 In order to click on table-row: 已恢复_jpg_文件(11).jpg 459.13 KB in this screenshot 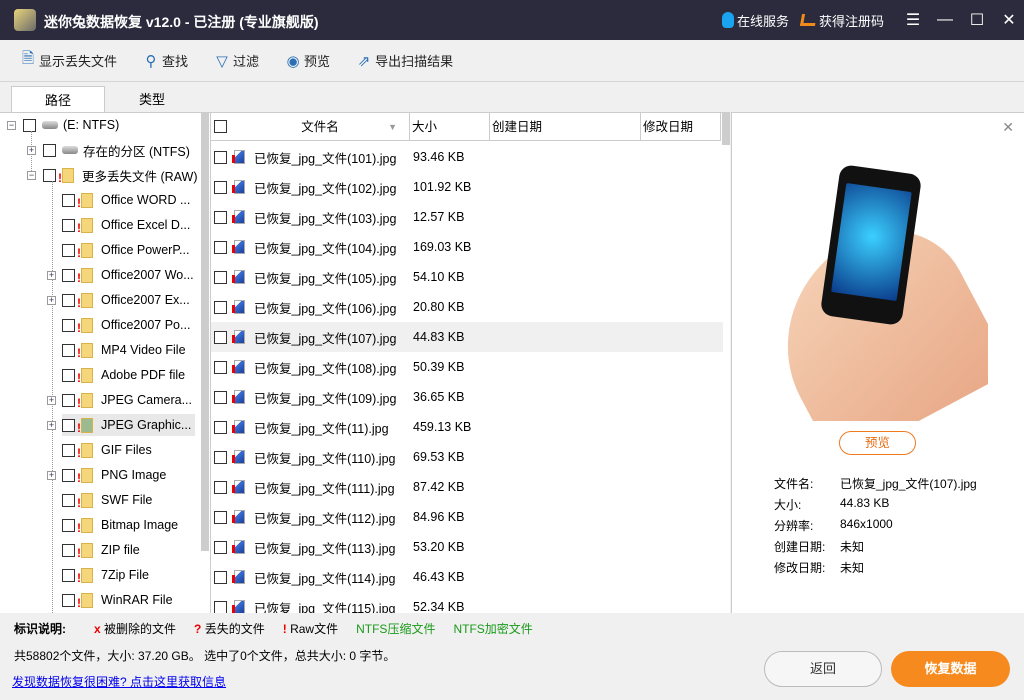, I will do `click(467, 427)`.